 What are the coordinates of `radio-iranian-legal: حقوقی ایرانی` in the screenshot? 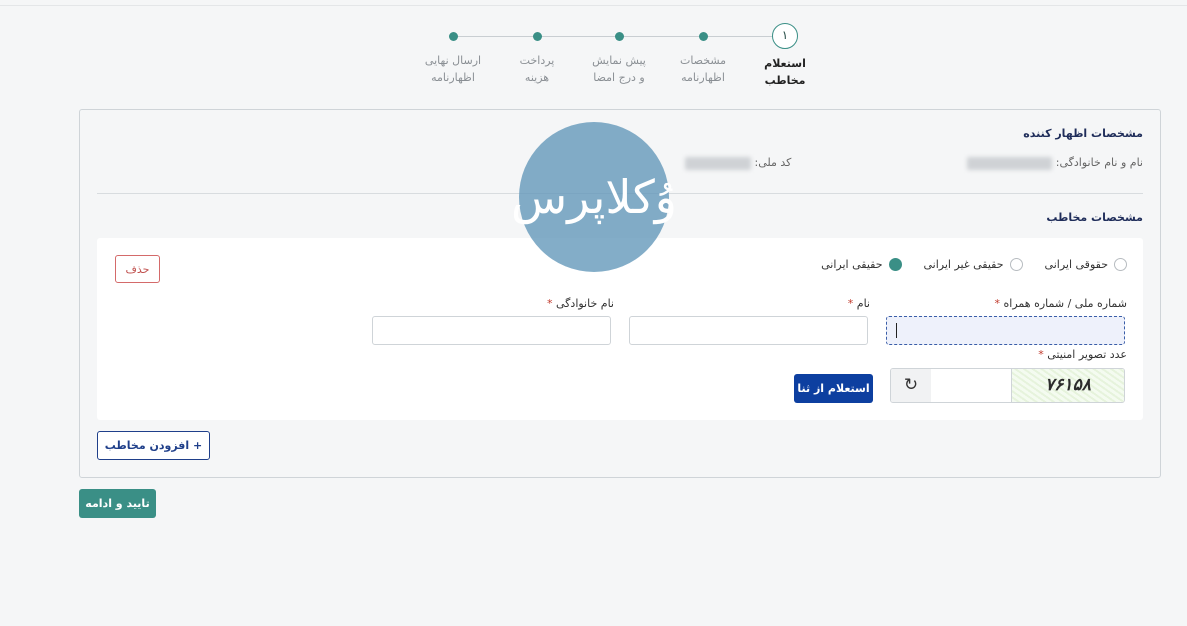 It's located at (1086, 264).